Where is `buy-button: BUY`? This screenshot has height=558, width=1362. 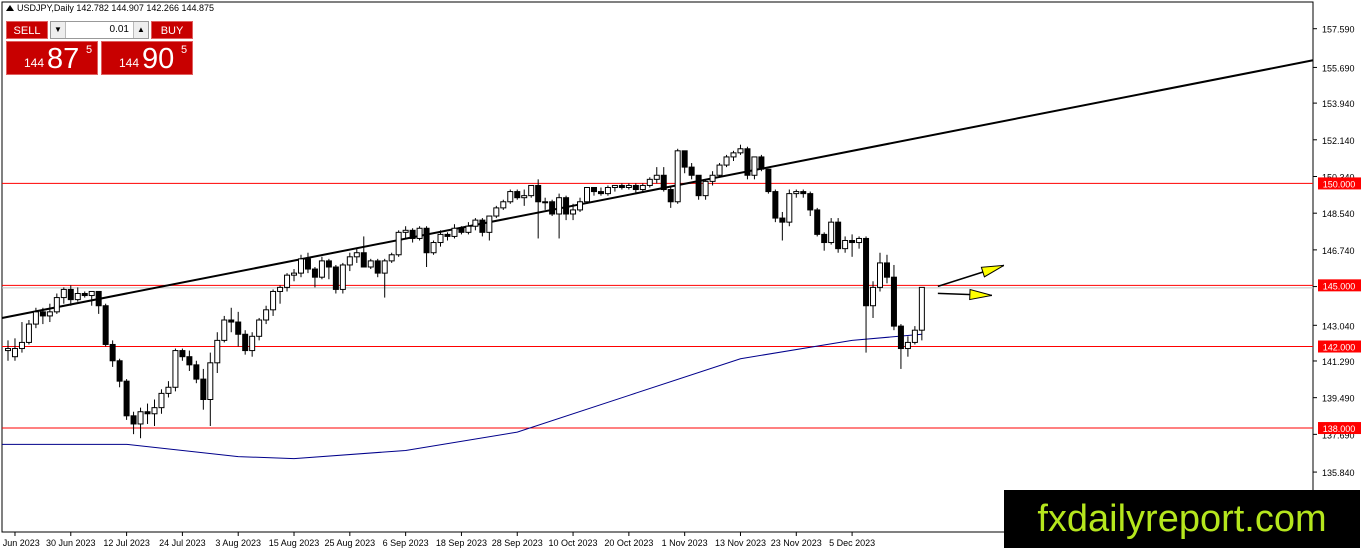
buy-button: BUY is located at coordinates (172, 30).